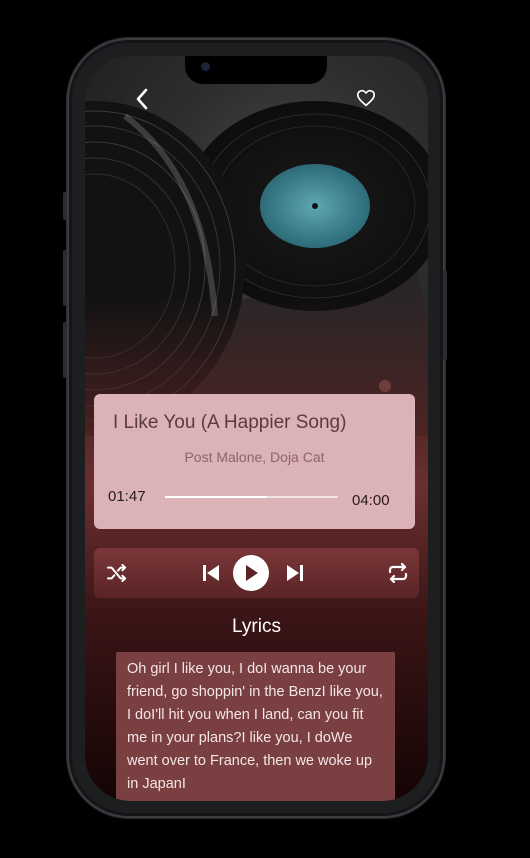 This screenshot has height=858, width=530. What do you see at coordinates (205, 66) in the screenshot?
I see `front-camera` at bounding box center [205, 66].